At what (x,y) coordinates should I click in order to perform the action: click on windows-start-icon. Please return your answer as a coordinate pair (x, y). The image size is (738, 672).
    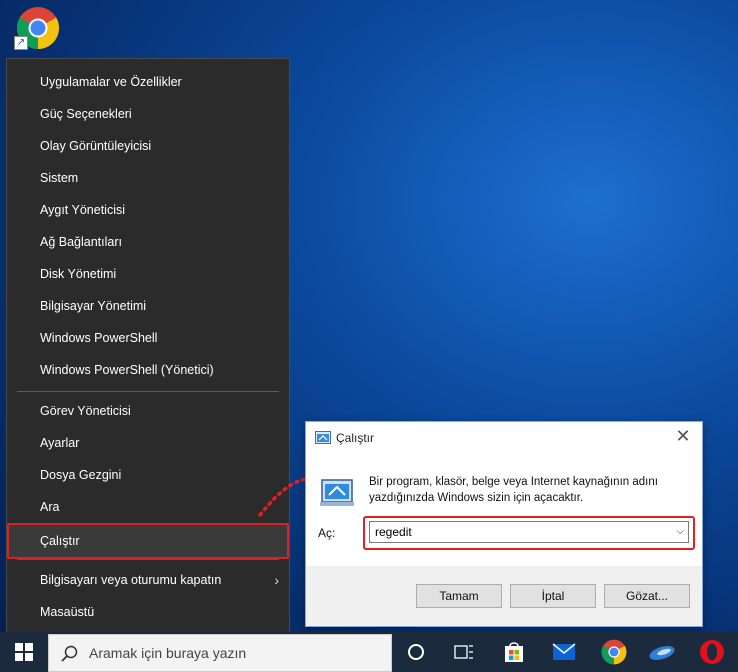
    Looking at the image, I should click on (24, 652).